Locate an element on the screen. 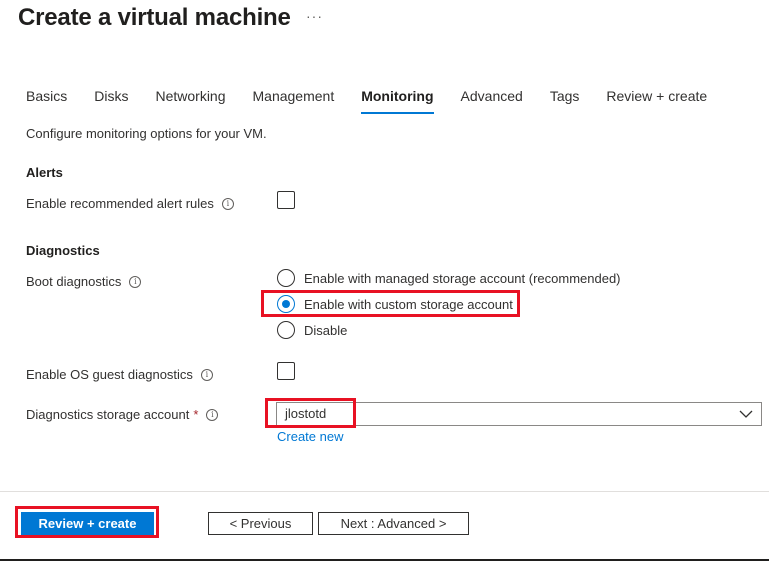 The width and height of the screenshot is (769, 562). tab-basics: Basics is located at coordinates (46, 101).